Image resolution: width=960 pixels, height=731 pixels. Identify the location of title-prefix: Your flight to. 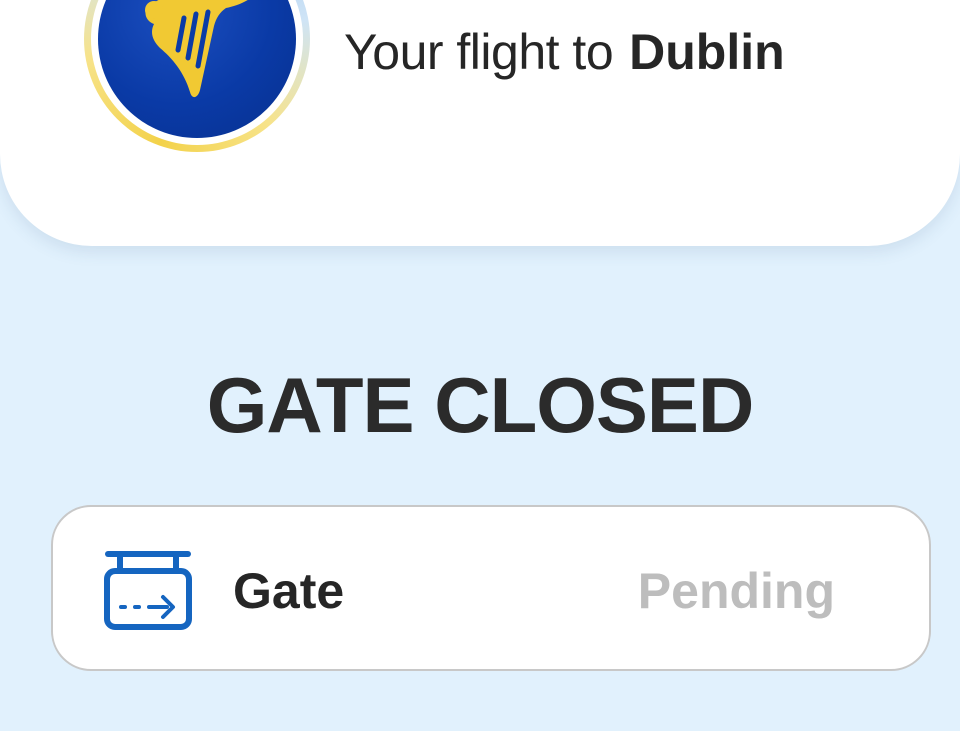
(479, 52).